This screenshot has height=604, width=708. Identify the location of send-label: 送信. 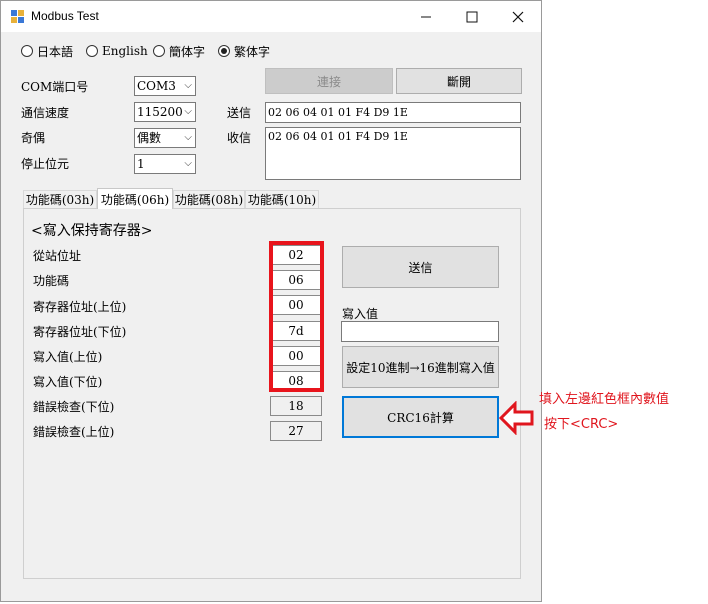
(239, 113).